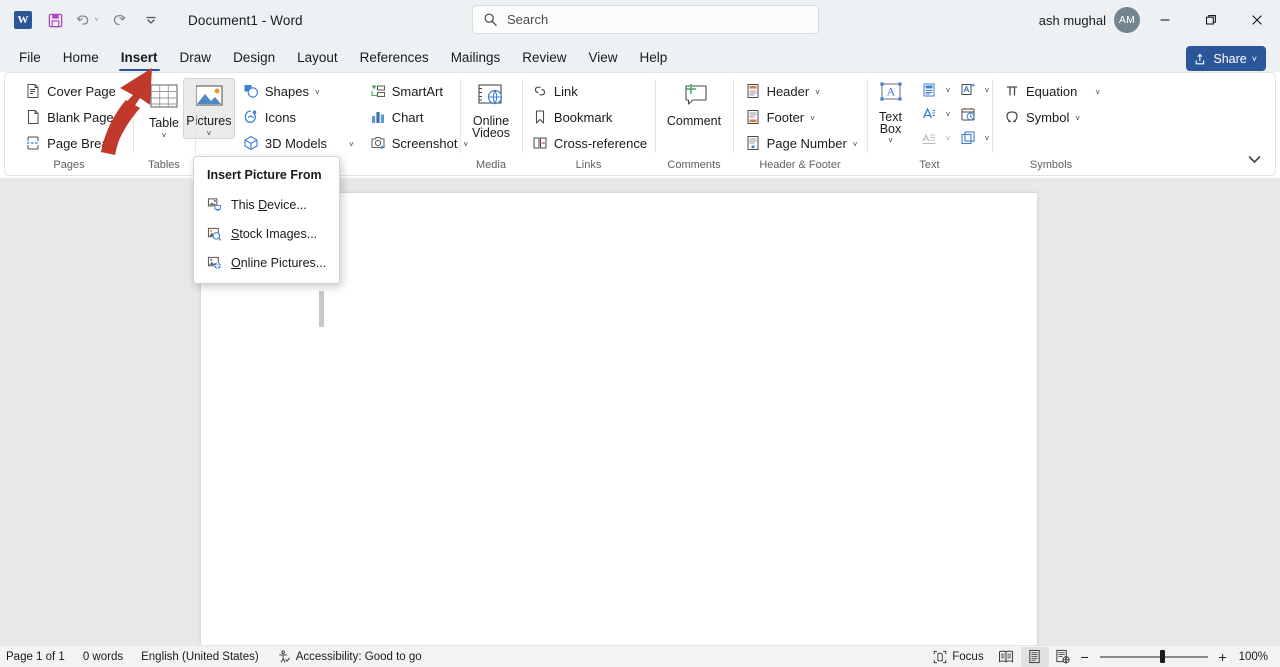  I want to click on quick-parts-button, so click(929, 90).